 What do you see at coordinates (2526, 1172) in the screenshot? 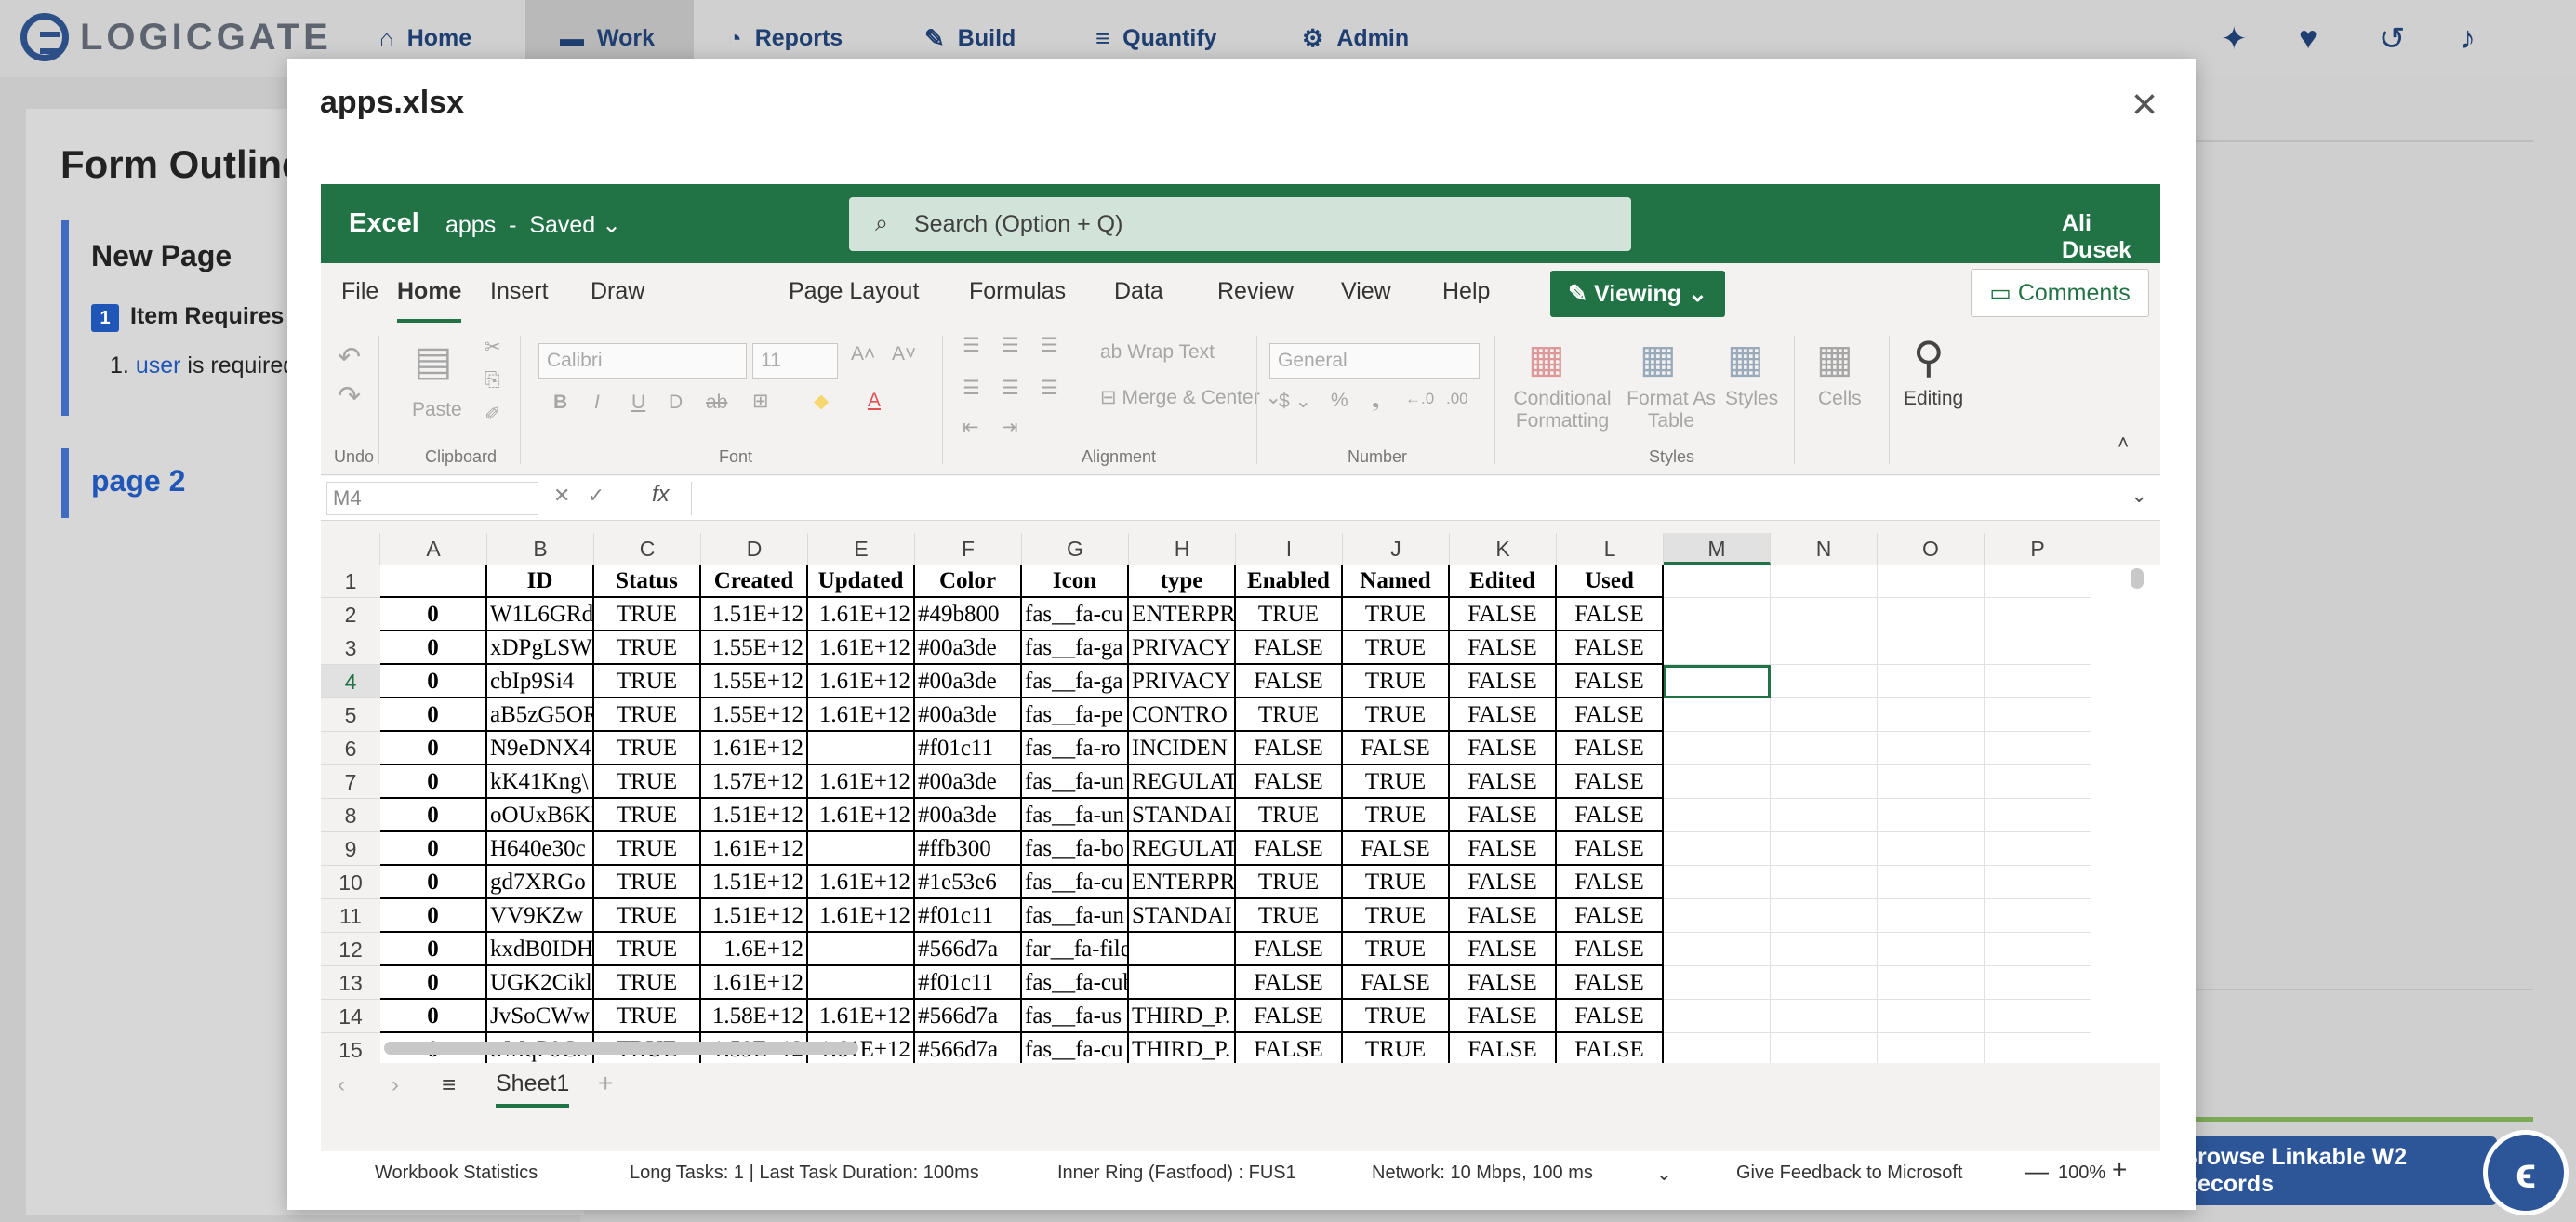
I see `chat-launcher-icon: ϵ` at bounding box center [2526, 1172].